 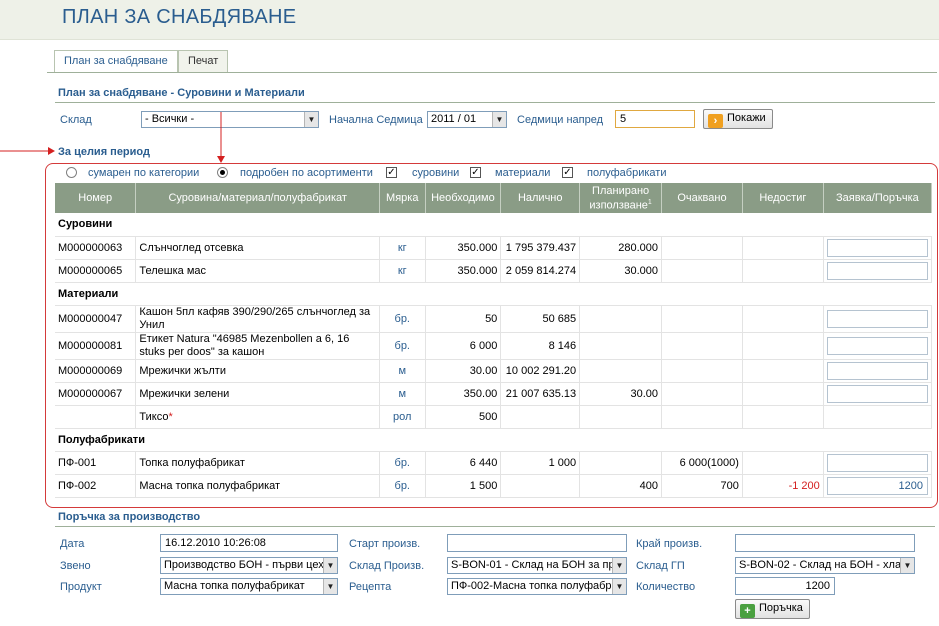 What do you see at coordinates (71, 172) in the screenshot?
I see `summary-radio` at bounding box center [71, 172].